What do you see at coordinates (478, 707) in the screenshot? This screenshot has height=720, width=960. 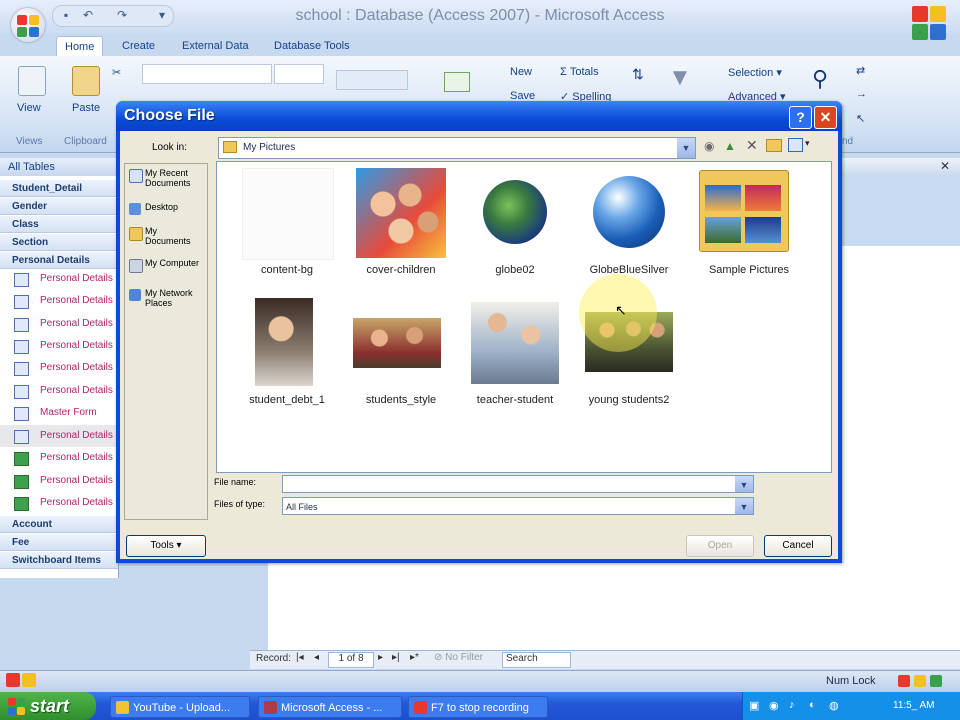 I see `task-recorder: F7 to stop recording` at bounding box center [478, 707].